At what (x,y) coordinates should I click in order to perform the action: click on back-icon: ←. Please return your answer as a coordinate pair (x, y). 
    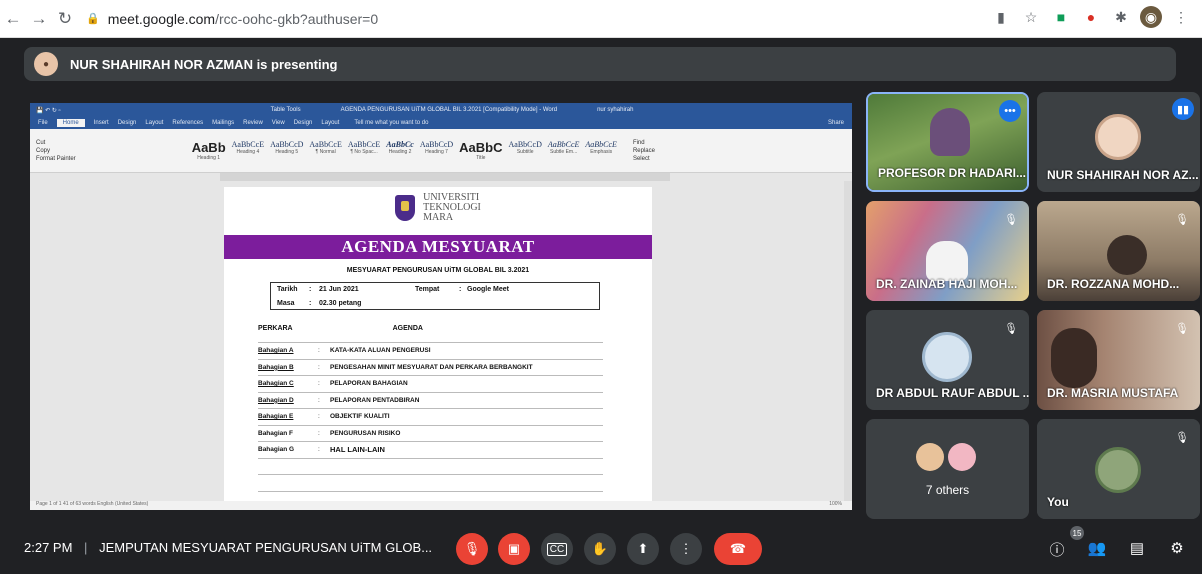
    Looking at the image, I should click on (13, 19).